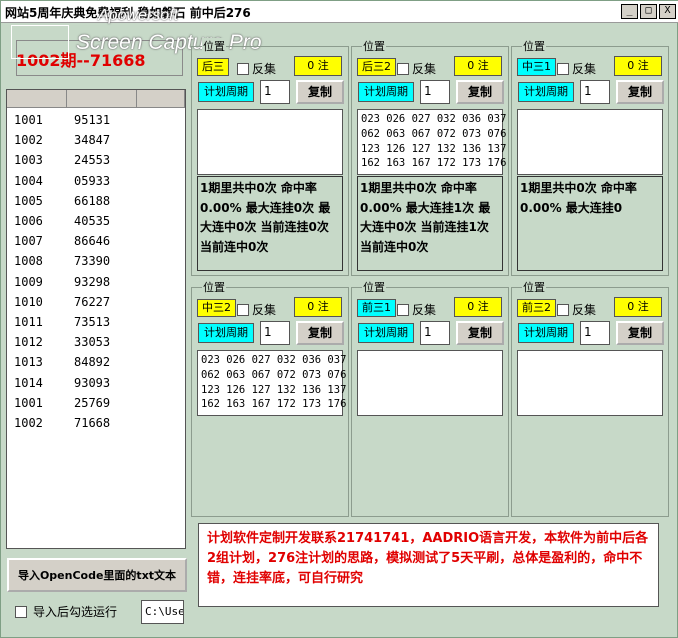  What do you see at coordinates (376, 67) in the screenshot?
I see `position-tag: 后三2` at bounding box center [376, 67].